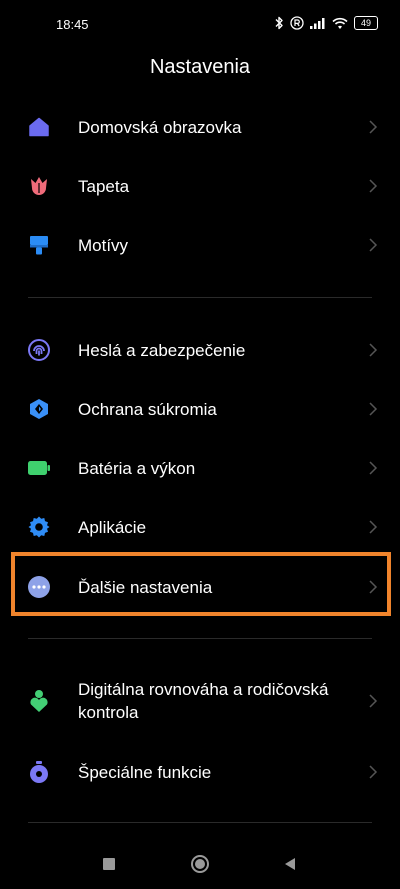  Describe the element at coordinates (104, 186) in the screenshot. I see `settings-item-label: Tapeta` at that location.